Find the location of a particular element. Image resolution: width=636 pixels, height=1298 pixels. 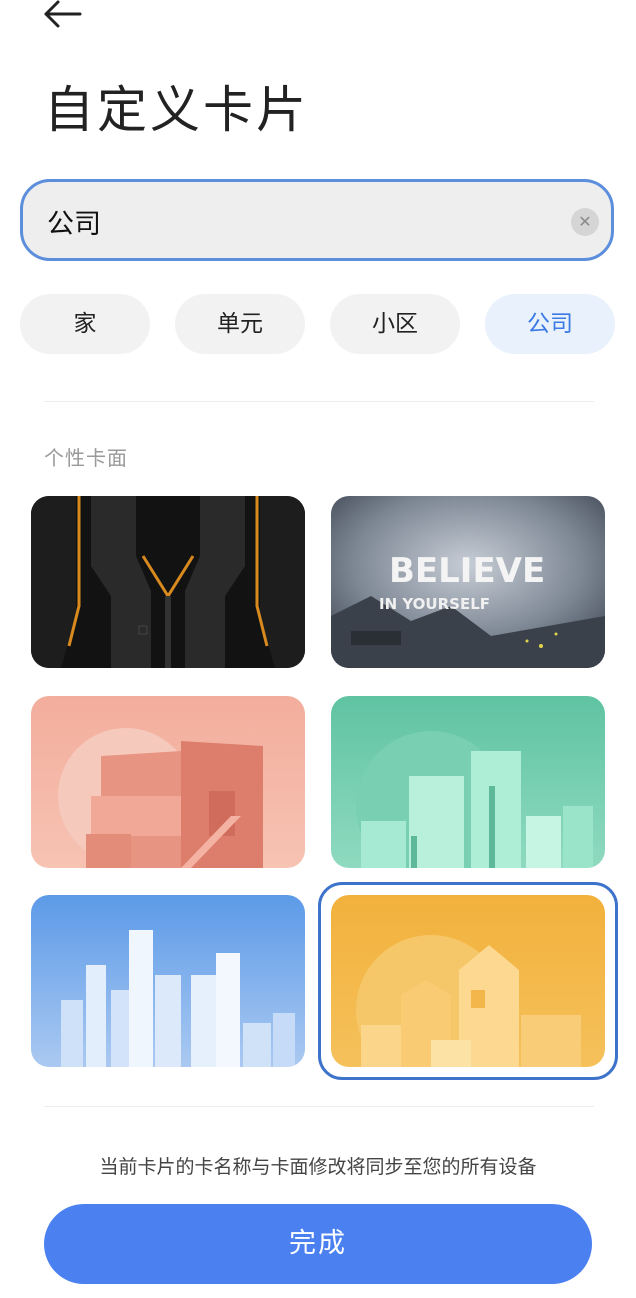

believe-artwork: BELIEVE IN YOURSELF is located at coordinates (468, 582).